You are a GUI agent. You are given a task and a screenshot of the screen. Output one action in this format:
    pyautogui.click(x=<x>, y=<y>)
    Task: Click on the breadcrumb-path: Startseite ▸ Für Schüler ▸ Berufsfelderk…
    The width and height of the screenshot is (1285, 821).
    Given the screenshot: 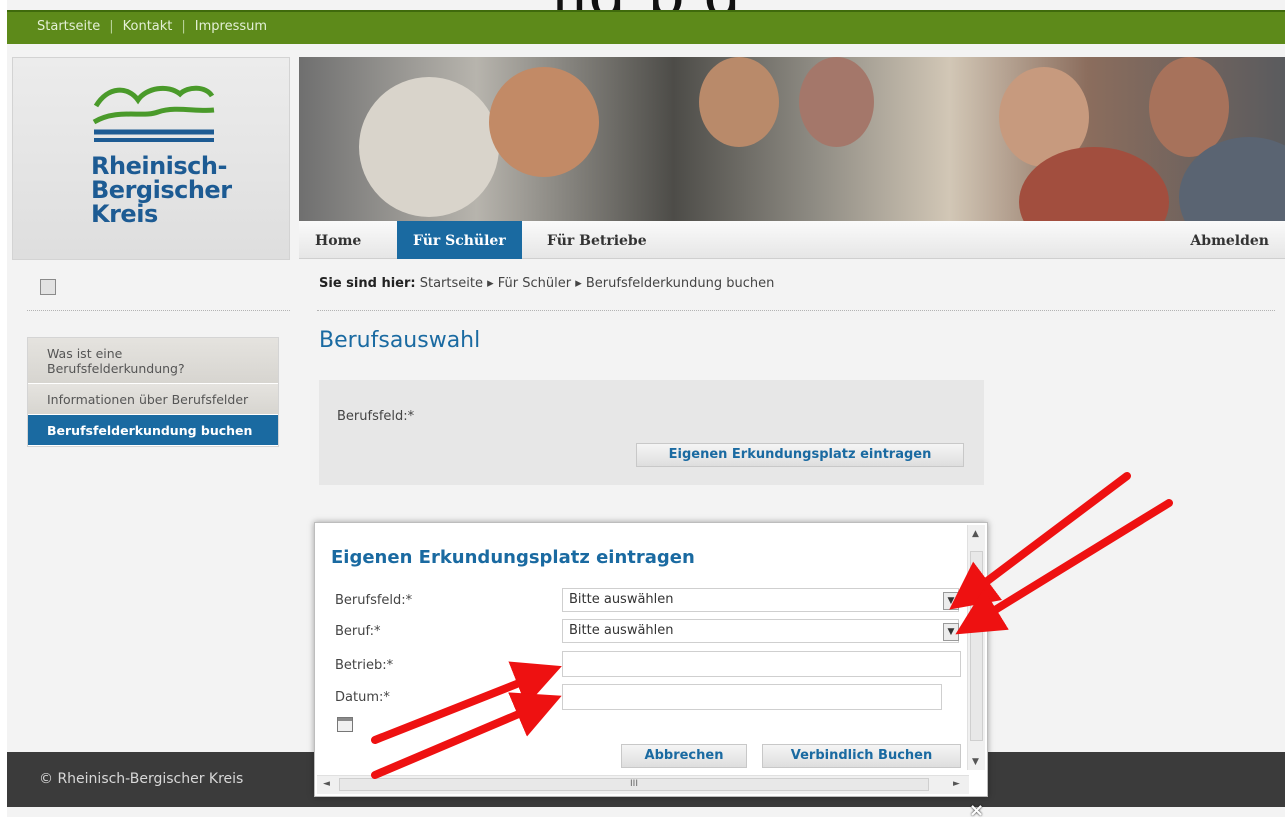 What is the action you would take?
    pyautogui.click(x=597, y=283)
    